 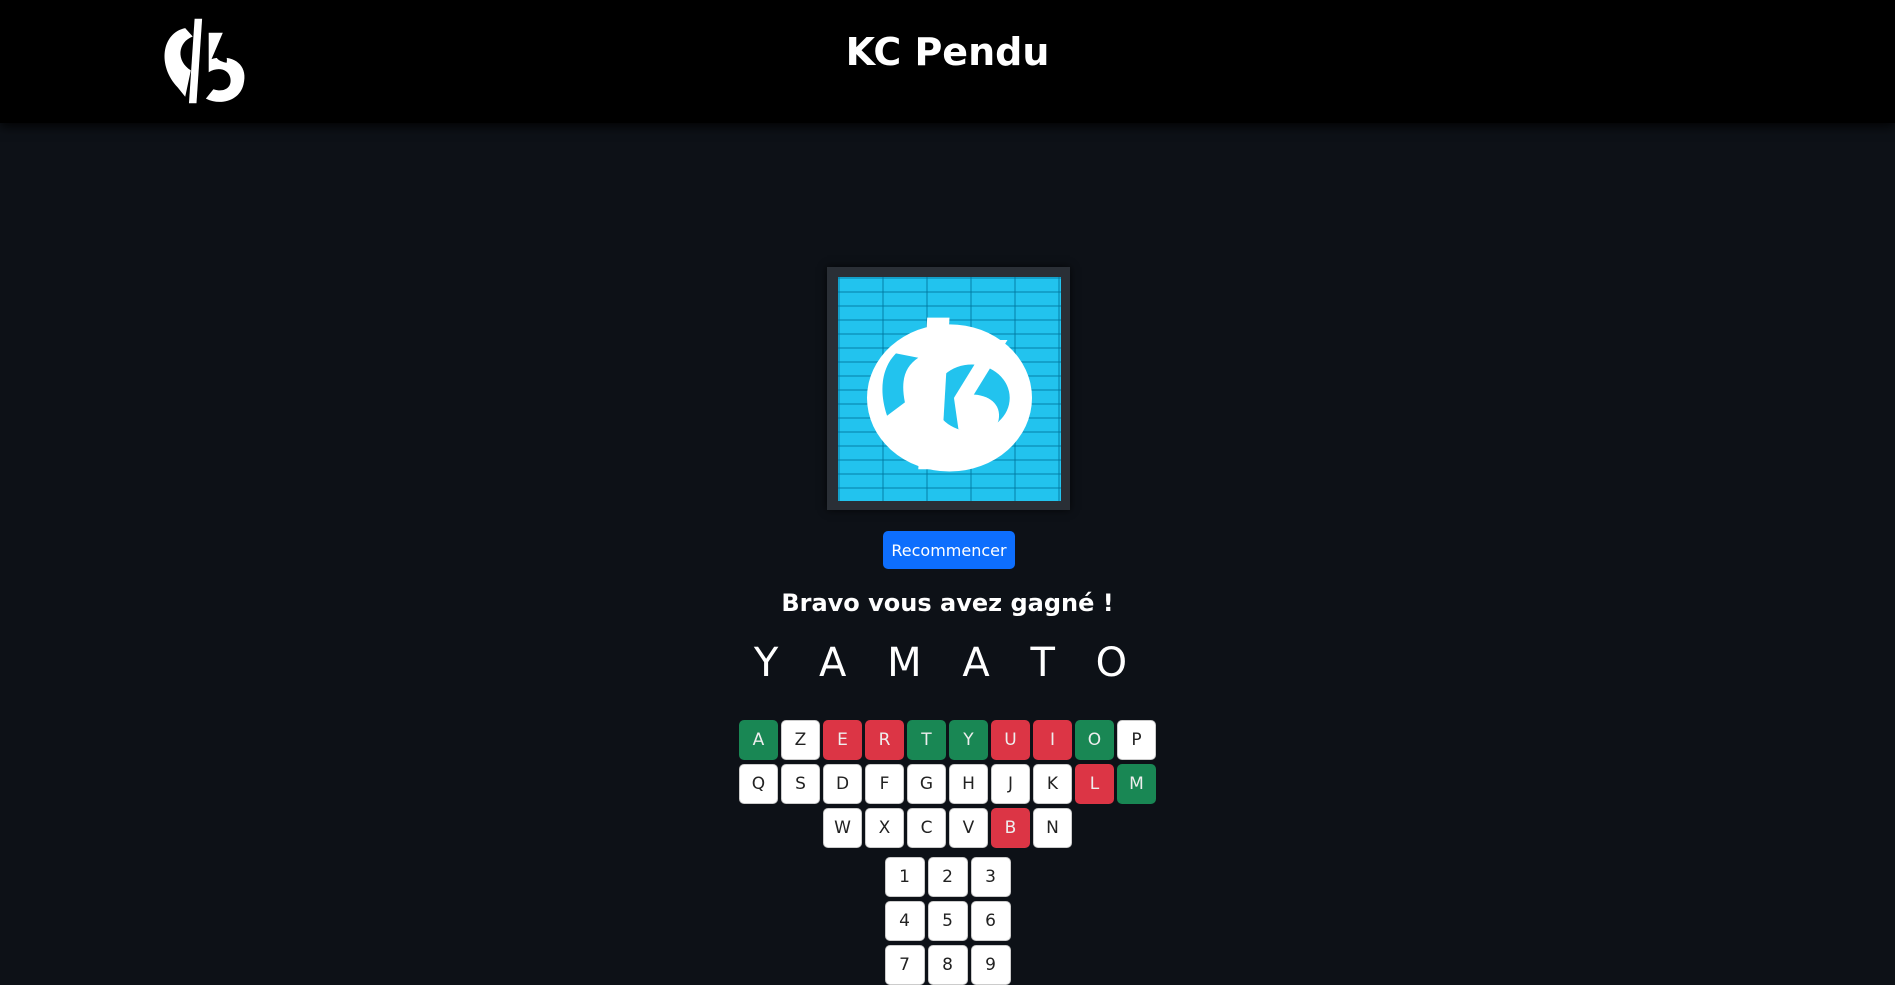 What do you see at coordinates (904, 921) in the screenshot?
I see `key-4: 4` at bounding box center [904, 921].